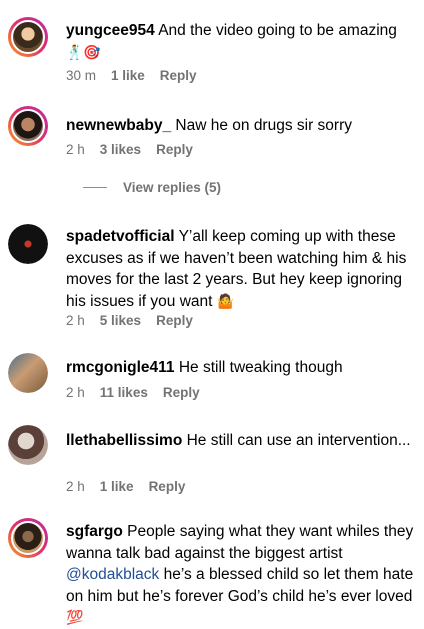 Image resolution: width=424 pixels, height=629 pixels. Describe the element at coordinates (118, 125) in the screenshot. I see `comment-username: newnewbaby_` at that location.